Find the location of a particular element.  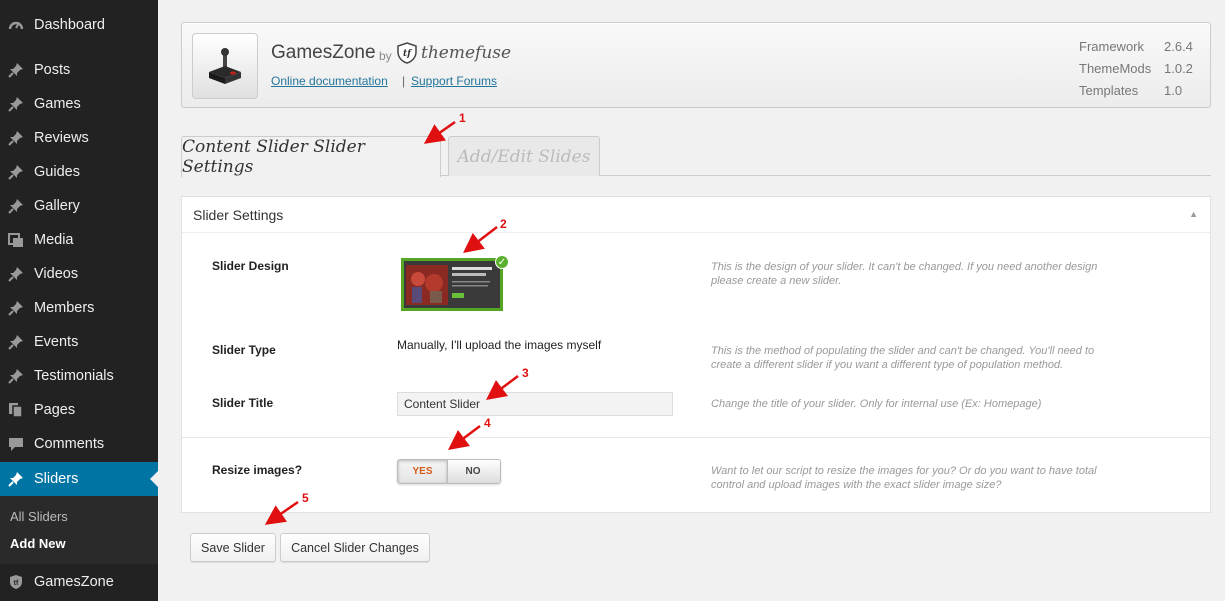

annotation-number-3: 3 is located at coordinates (525, 373).